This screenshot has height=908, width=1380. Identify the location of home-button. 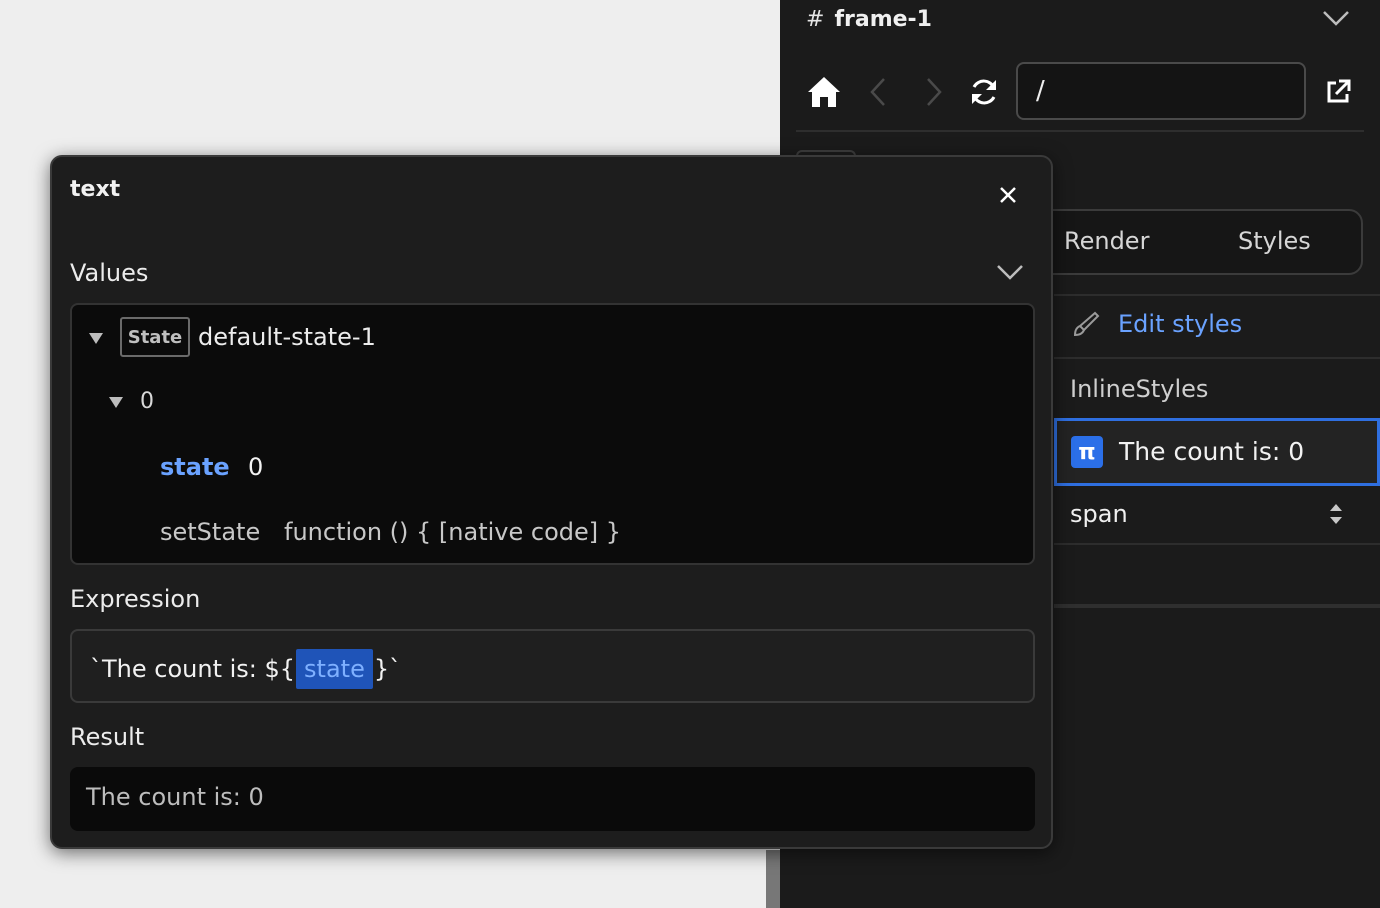
(824, 92).